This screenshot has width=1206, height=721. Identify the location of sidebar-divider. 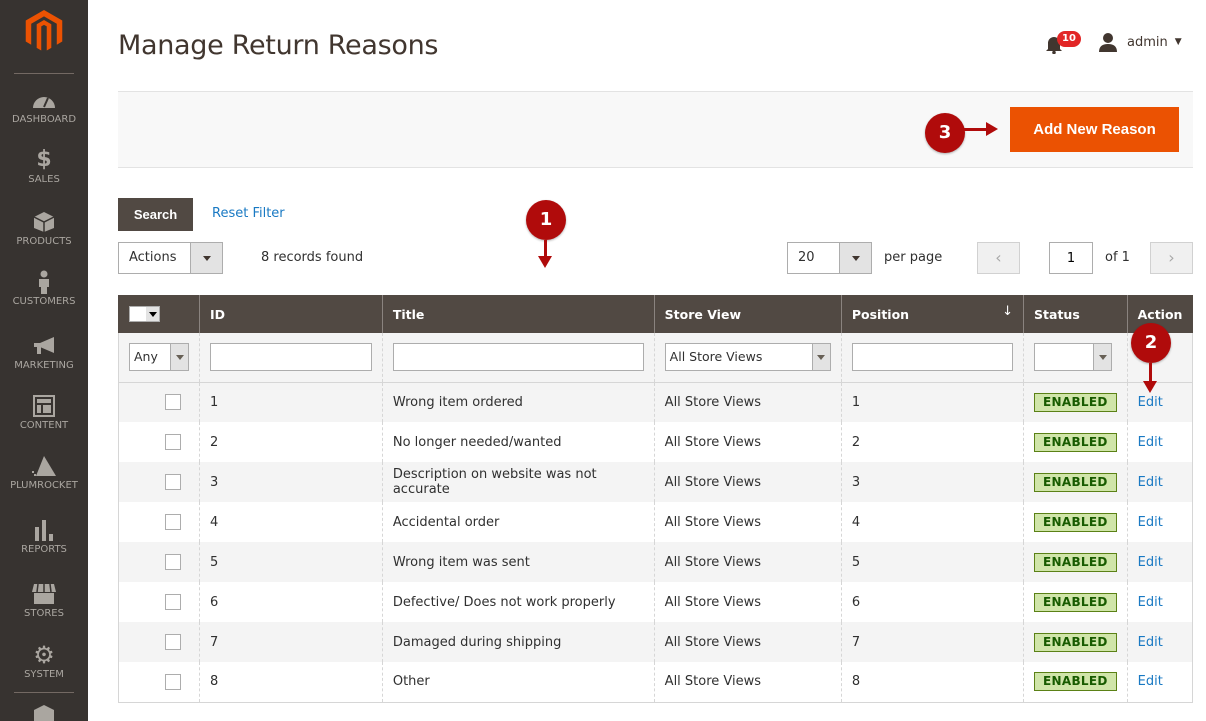
(44, 73).